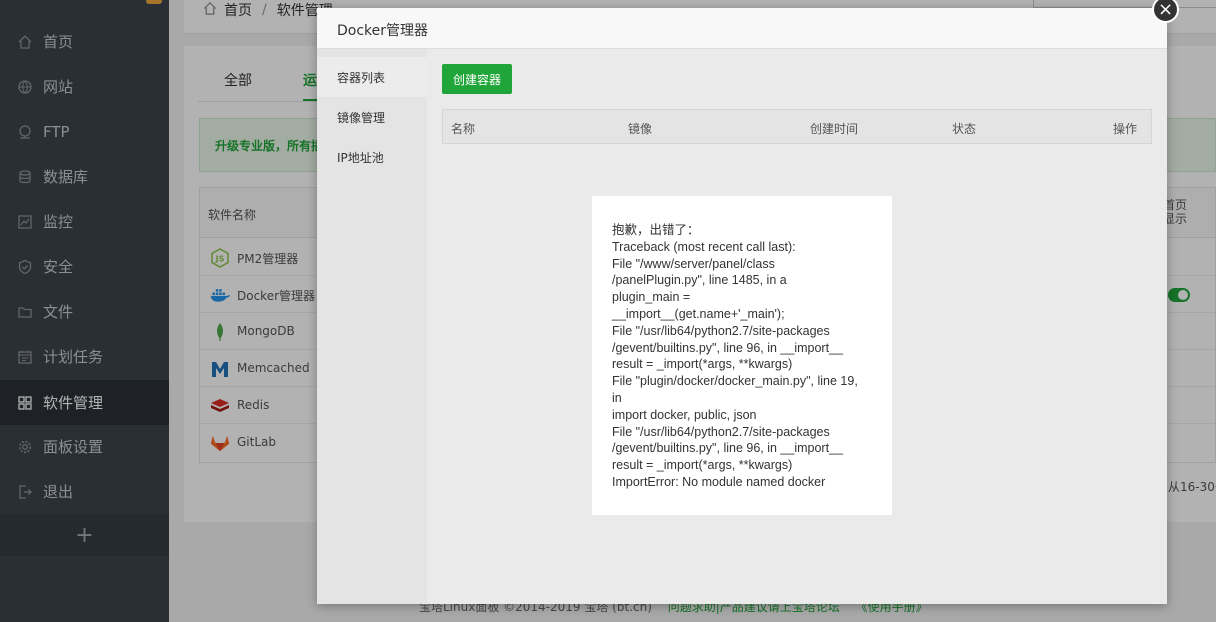 The height and width of the screenshot is (622, 1216). I want to click on dialog-header: Docker管理器, so click(742, 28).